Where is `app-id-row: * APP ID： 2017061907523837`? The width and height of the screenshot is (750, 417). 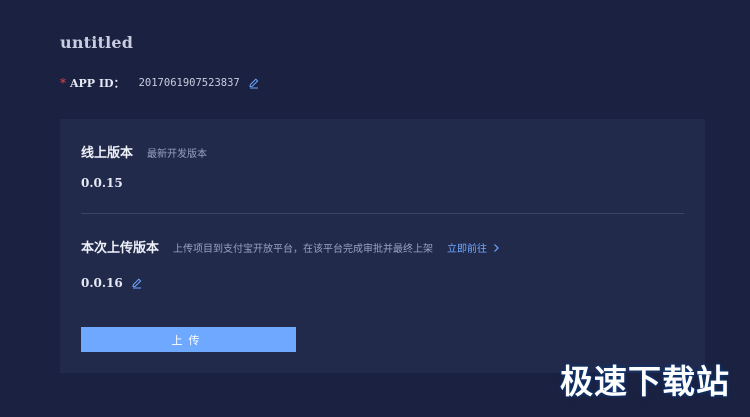 app-id-row: * APP ID： 2017061907523837 is located at coordinates (160, 83).